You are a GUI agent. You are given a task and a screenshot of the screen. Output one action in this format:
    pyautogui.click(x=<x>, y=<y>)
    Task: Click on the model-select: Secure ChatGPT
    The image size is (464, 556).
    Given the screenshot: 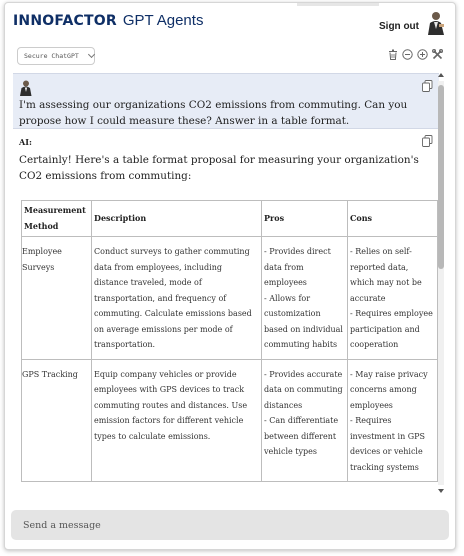 What is the action you would take?
    pyautogui.click(x=56, y=56)
    